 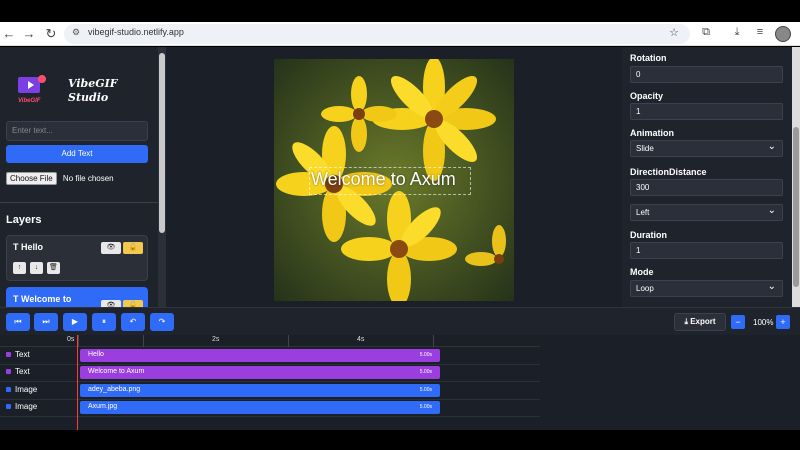 I want to click on layer-item-selected: T Welcome to 👁 🔓, so click(x=77, y=297).